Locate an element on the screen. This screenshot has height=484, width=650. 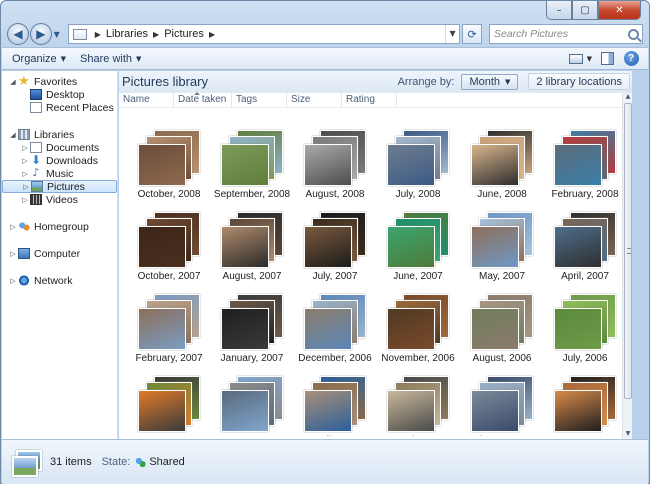
nav-computer: ▷ Computer is located at coordinates (59, 253).